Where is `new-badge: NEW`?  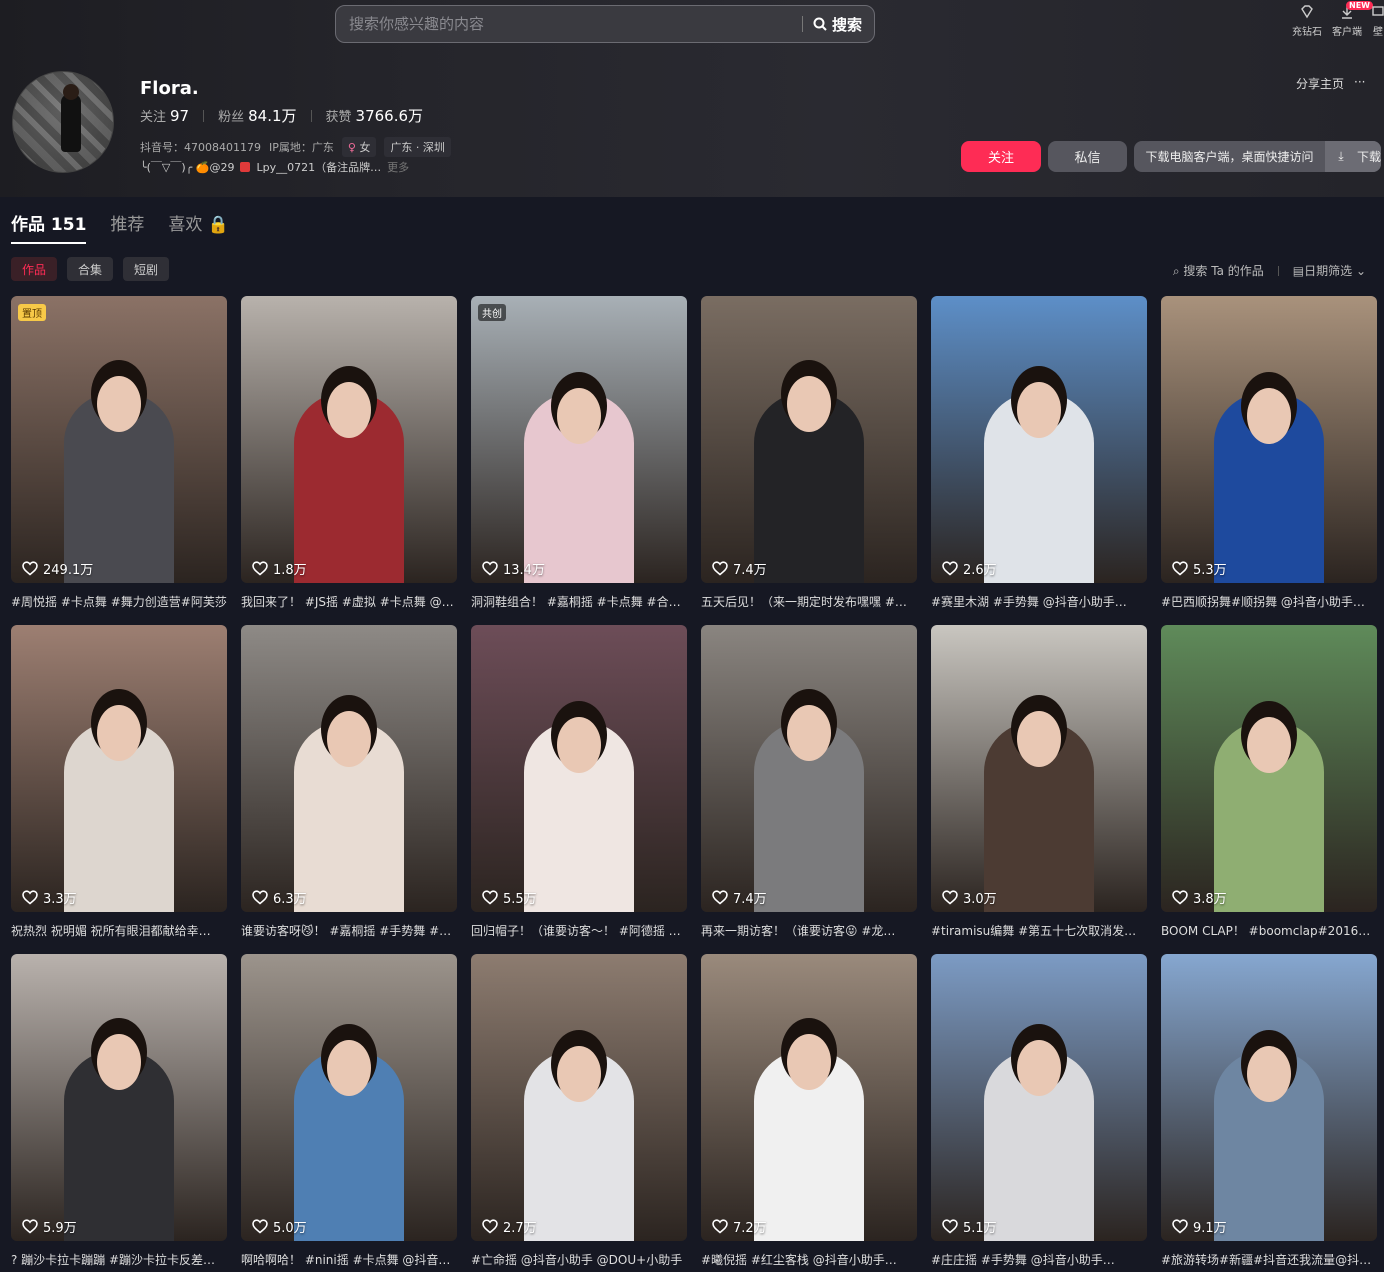 new-badge: NEW is located at coordinates (1359, 5).